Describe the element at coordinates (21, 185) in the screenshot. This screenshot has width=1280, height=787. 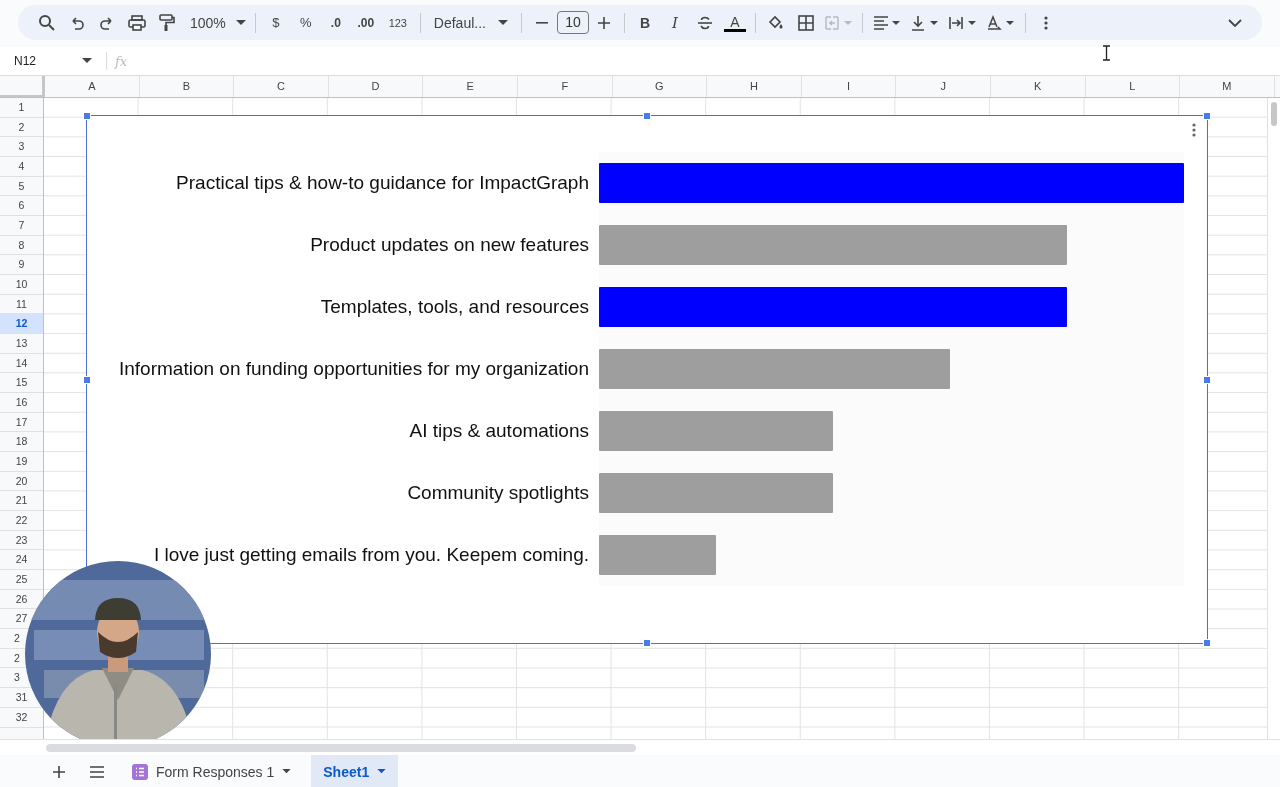
I see `row-header: 5` at that location.